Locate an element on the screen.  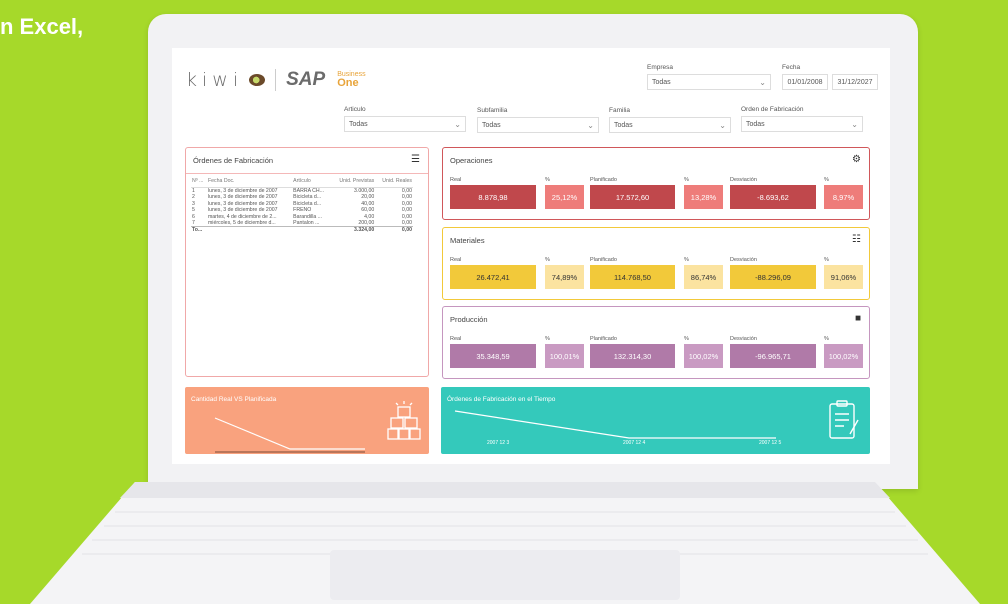
produccion-pct1-kpi: % 100,01% is located at coordinates (564, 352).